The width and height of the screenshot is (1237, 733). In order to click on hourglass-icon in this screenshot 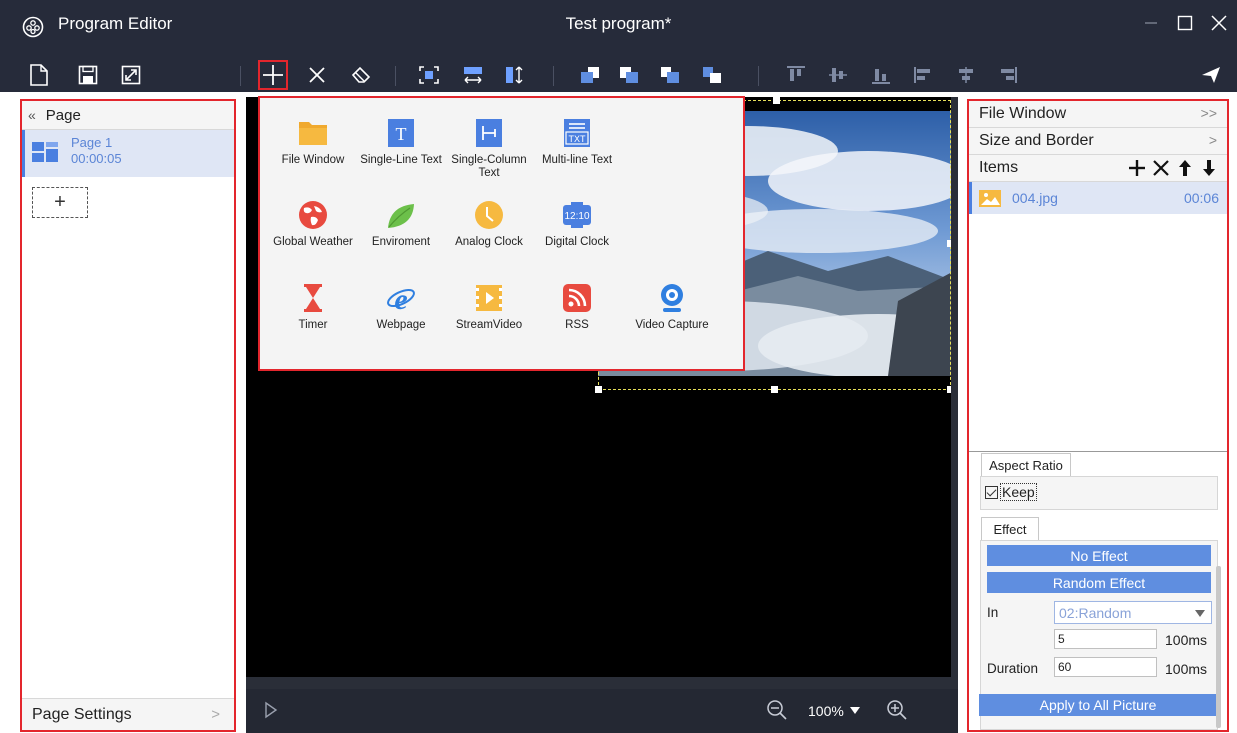, I will do `click(313, 298)`.